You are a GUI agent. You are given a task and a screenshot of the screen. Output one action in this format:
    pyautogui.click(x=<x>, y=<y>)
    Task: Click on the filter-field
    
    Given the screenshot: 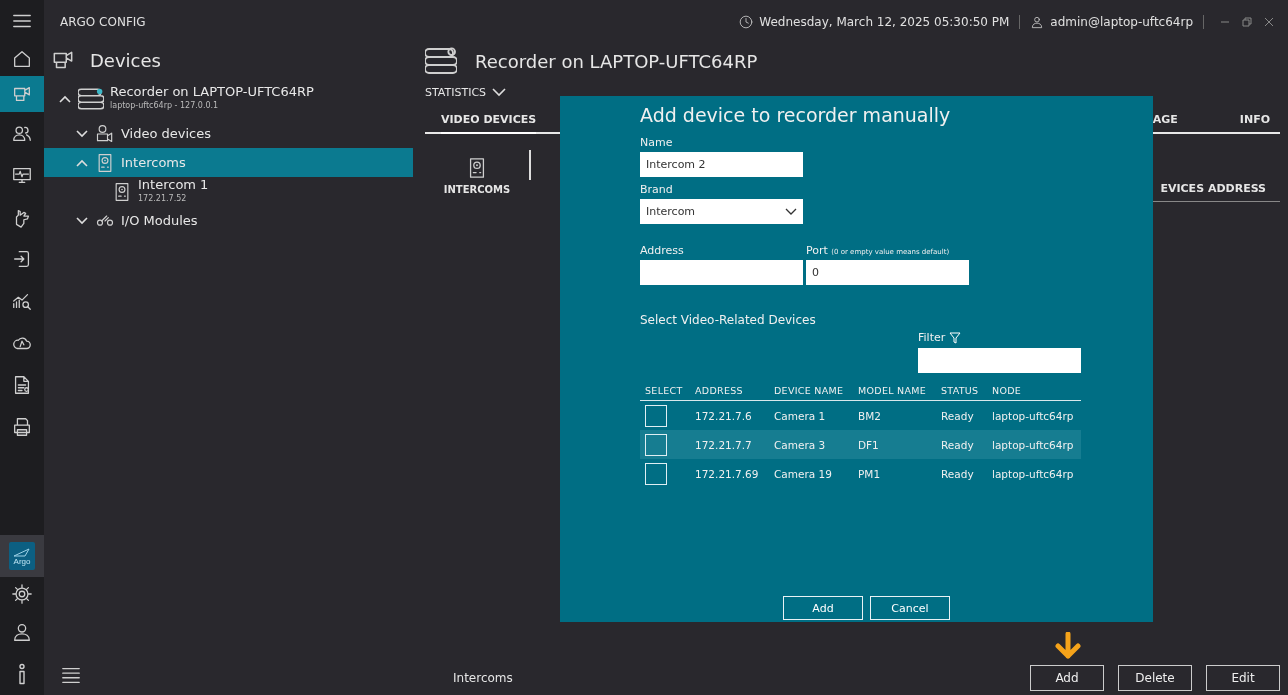 What is the action you would take?
    pyautogui.click(x=999, y=360)
    